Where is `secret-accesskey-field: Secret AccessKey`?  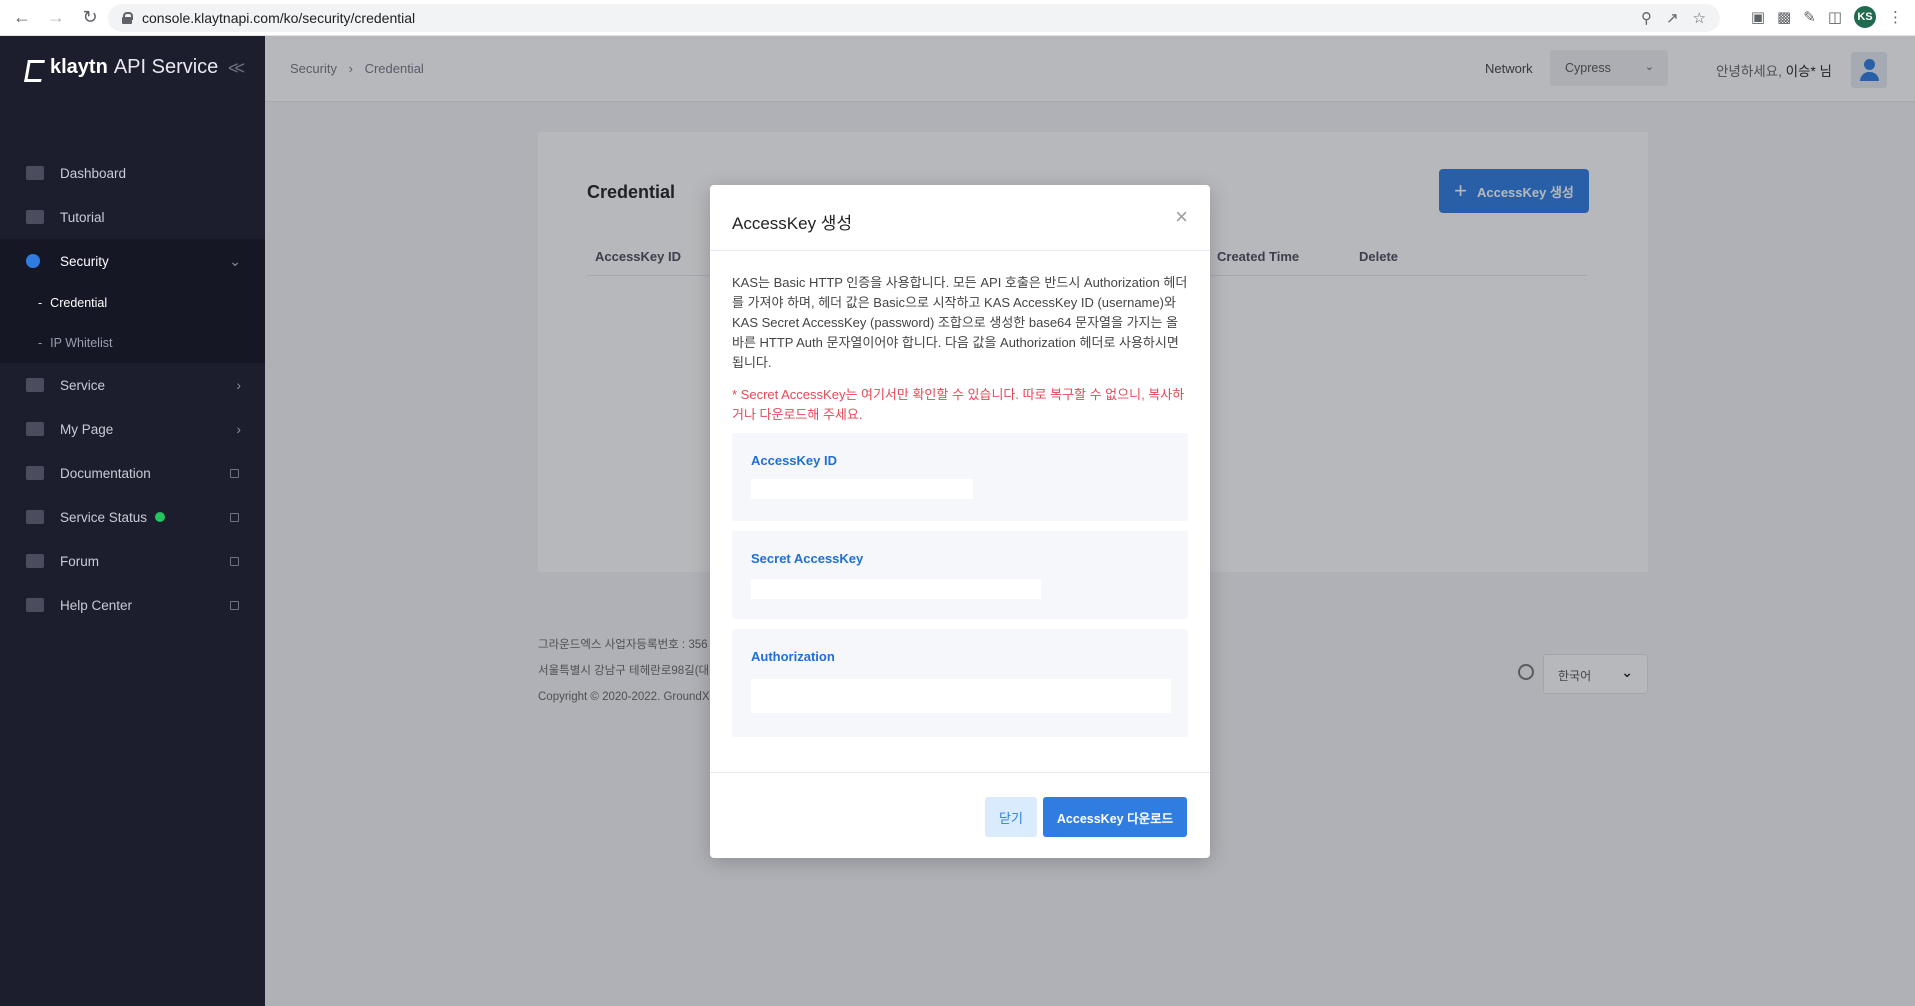 secret-accesskey-field: Secret AccessKey is located at coordinates (960, 575).